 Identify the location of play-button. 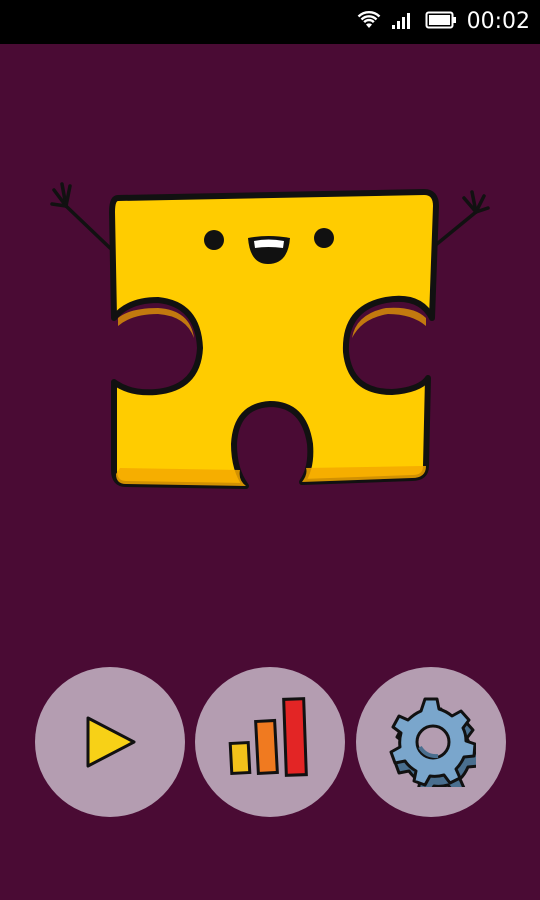
(110, 742).